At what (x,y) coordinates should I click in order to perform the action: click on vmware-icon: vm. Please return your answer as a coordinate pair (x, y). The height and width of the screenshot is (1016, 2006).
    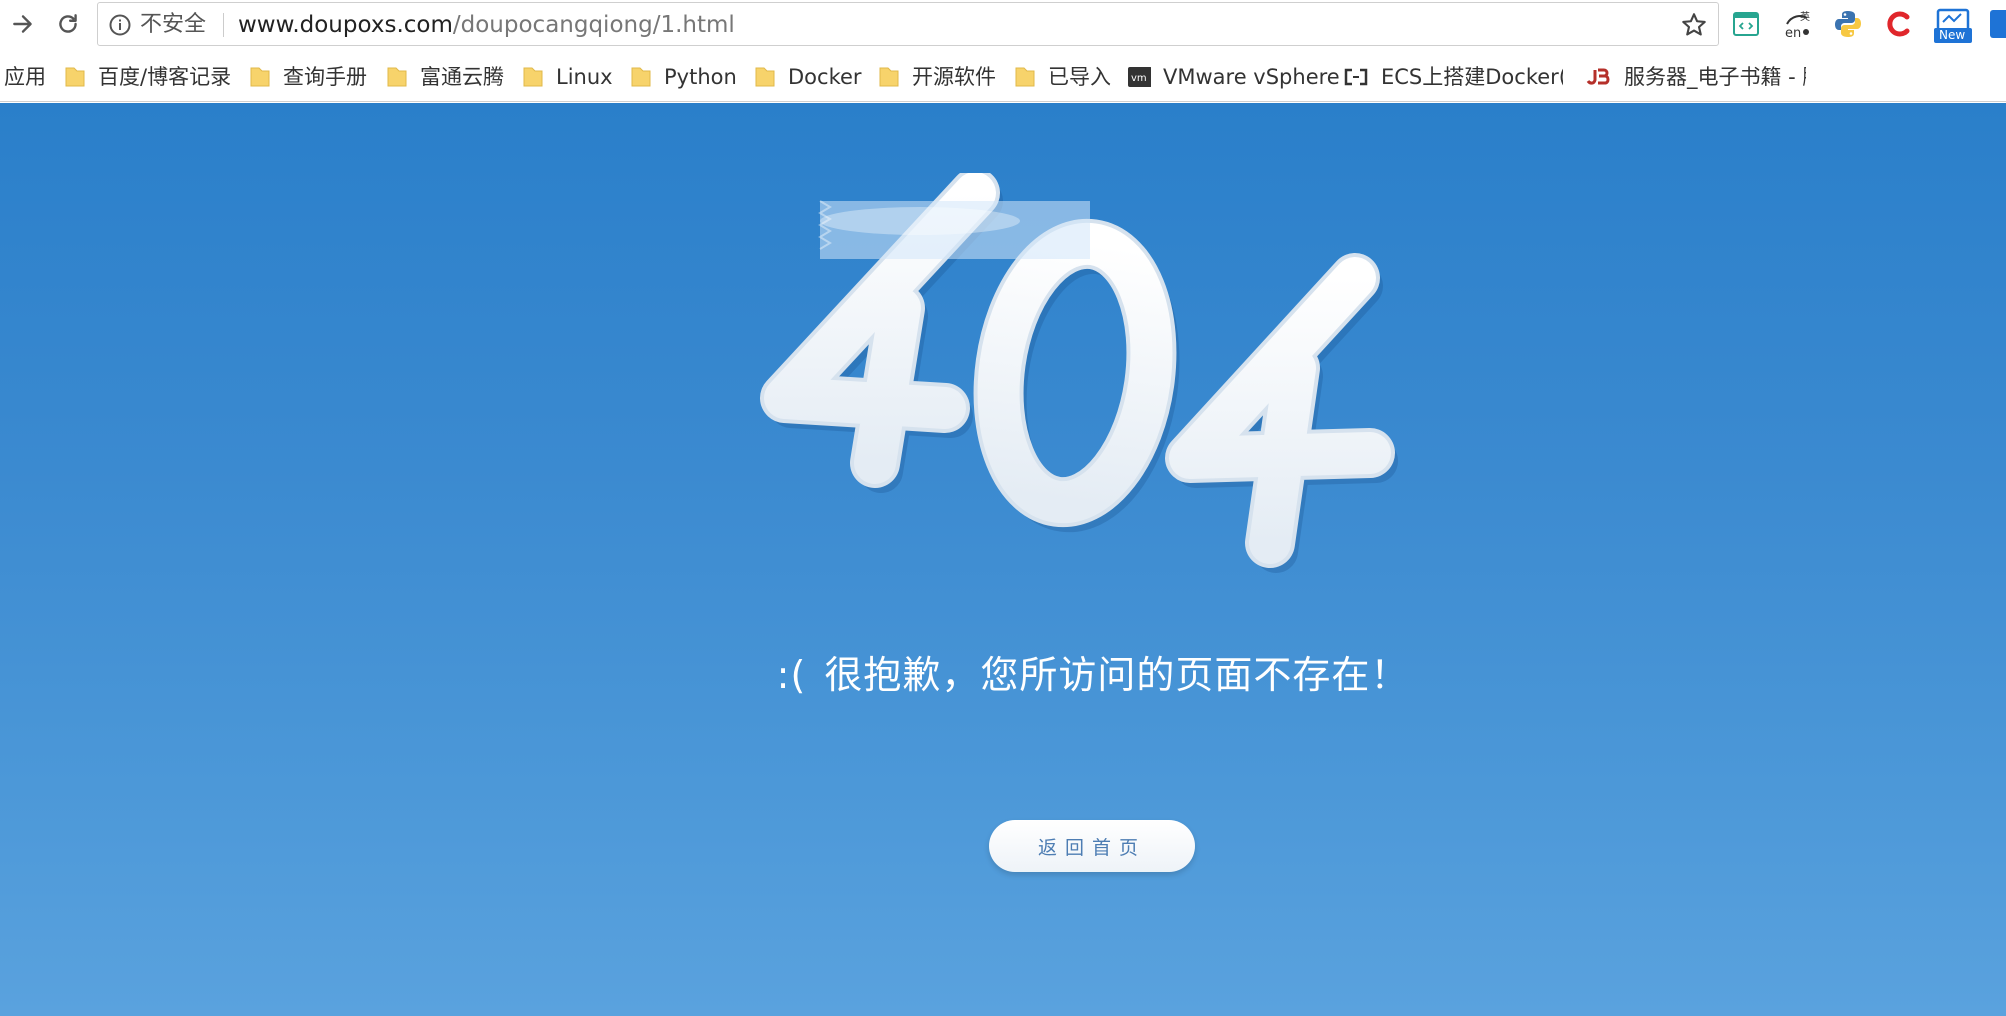
    Looking at the image, I should click on (1139, 77).